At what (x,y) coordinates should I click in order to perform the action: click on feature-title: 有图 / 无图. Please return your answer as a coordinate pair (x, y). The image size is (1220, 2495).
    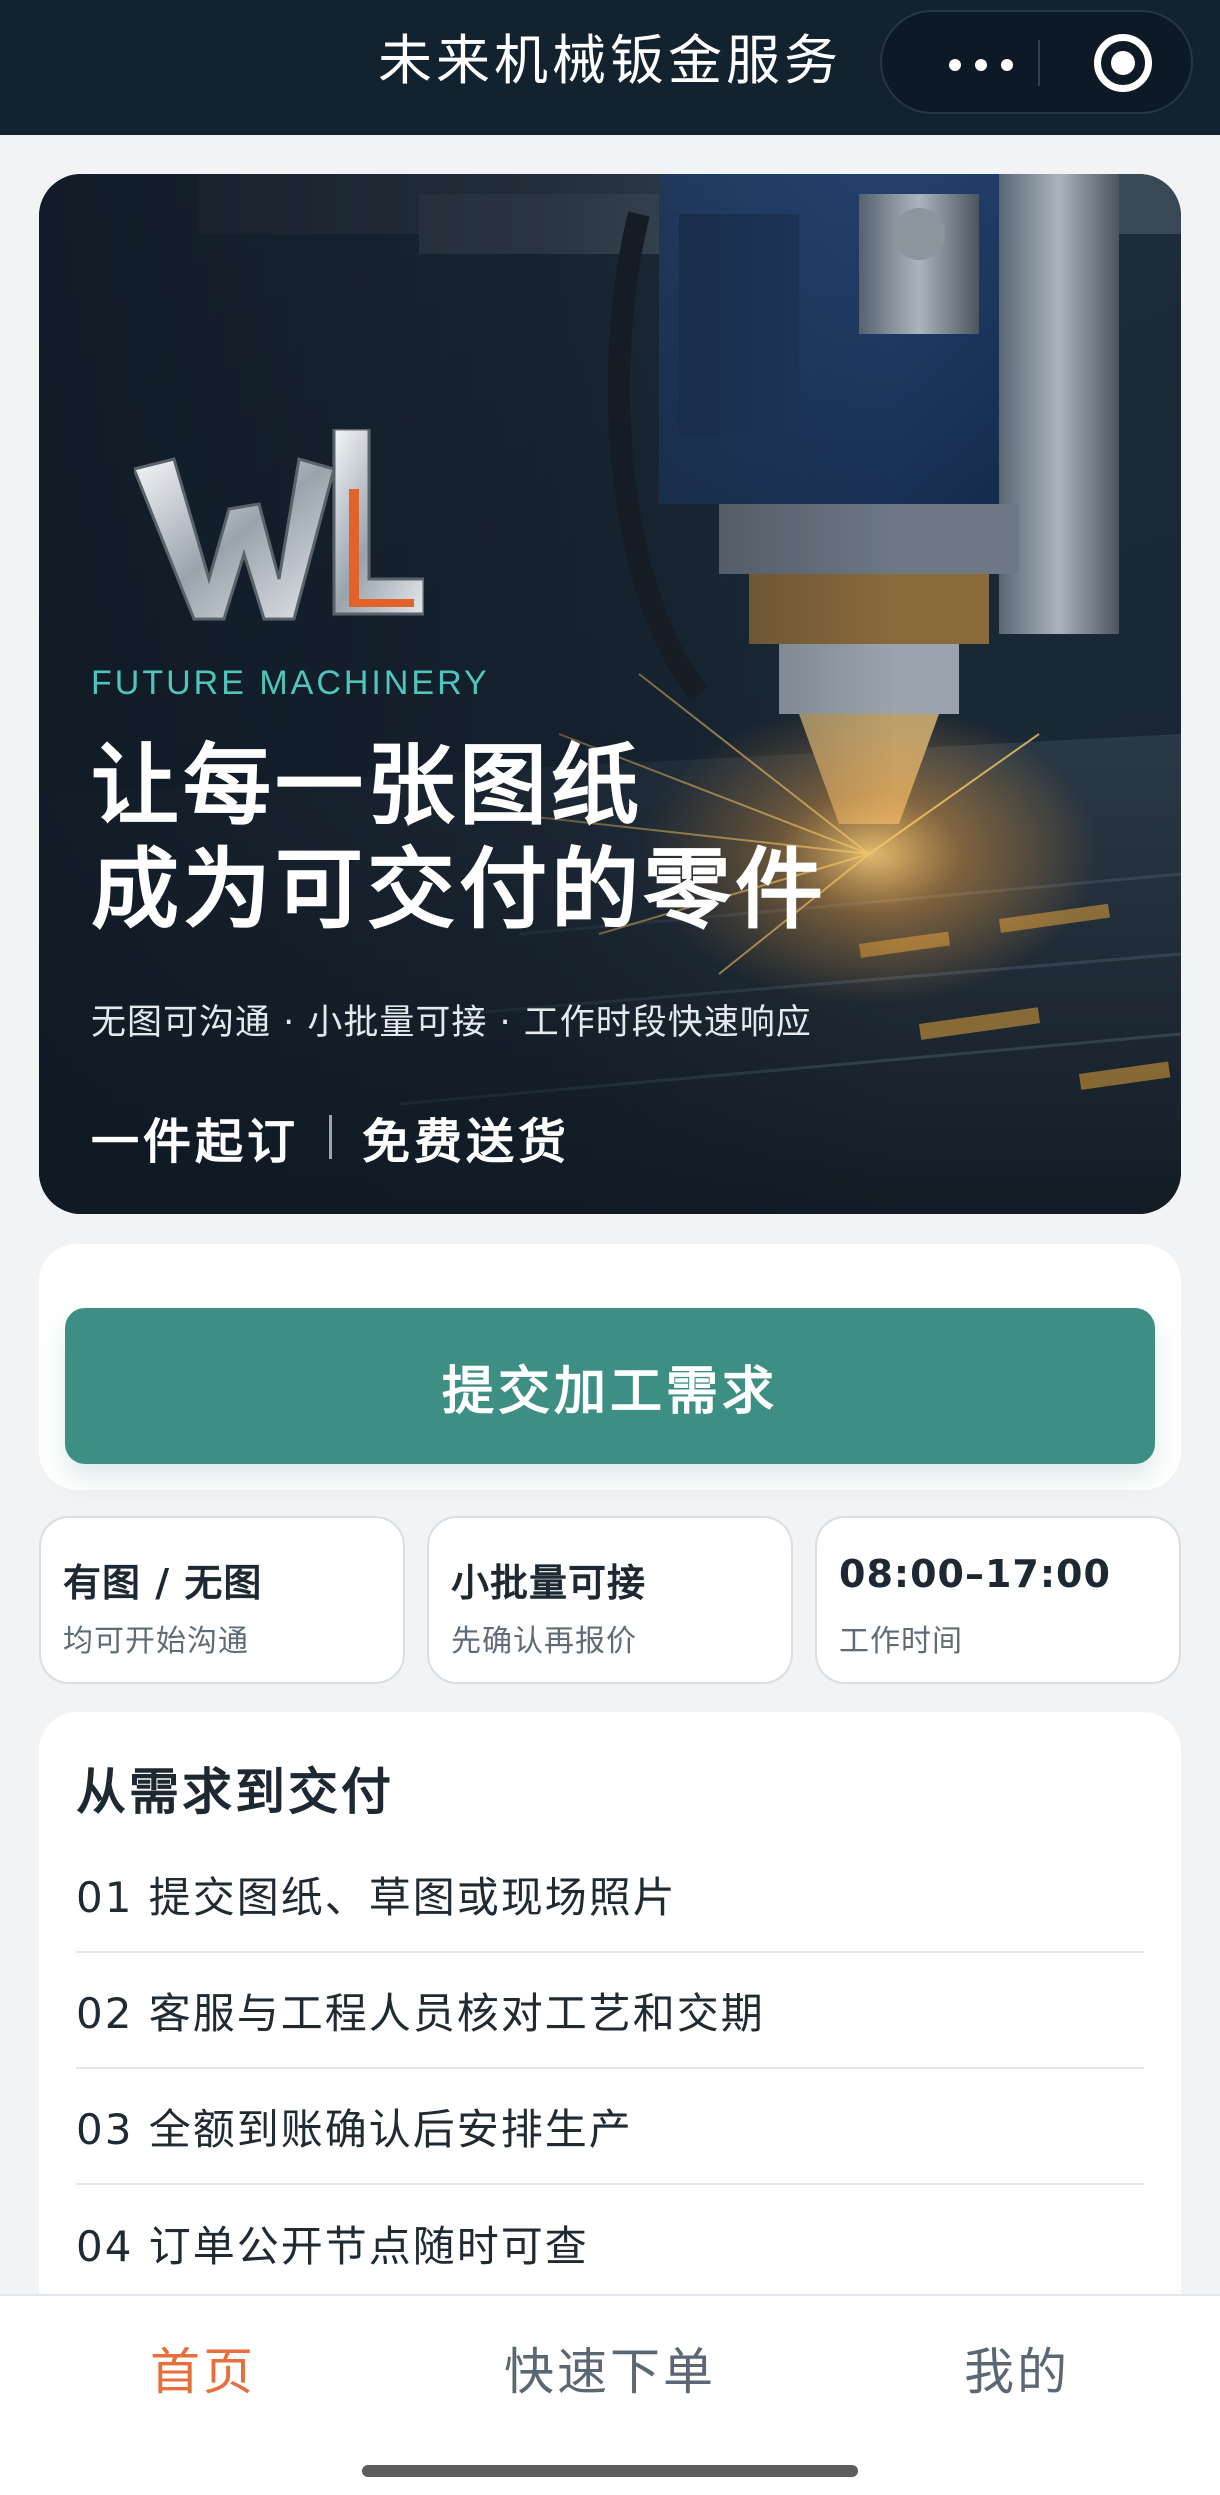
    Looking at the image, I should click on (163, 1583).